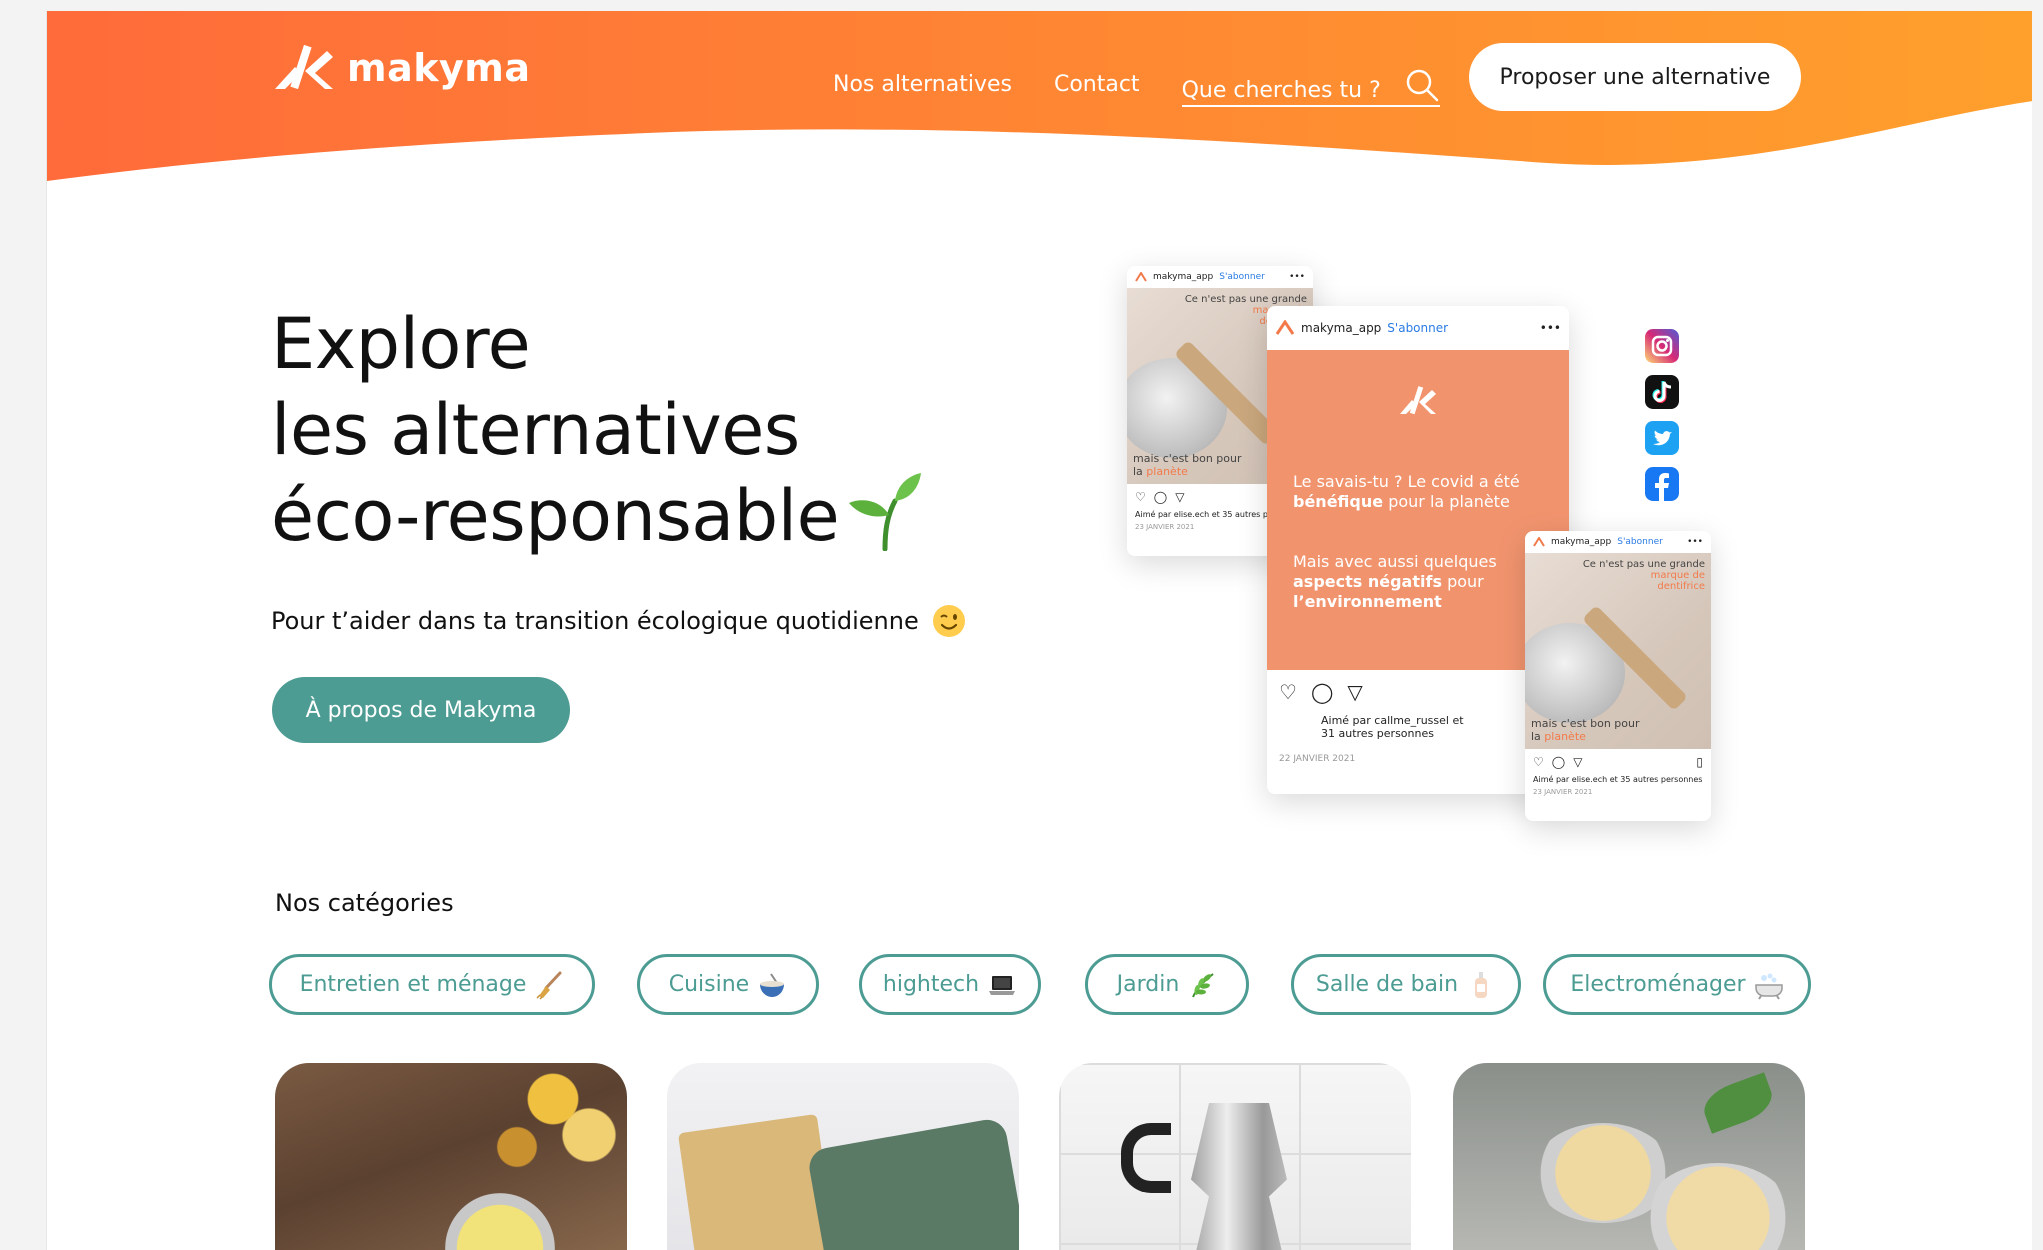 The height and width of the screenshot is (1250, 2043). Describe the element at coordinates (549, 985) in the screenshot. I see `broom-icon` at that location.